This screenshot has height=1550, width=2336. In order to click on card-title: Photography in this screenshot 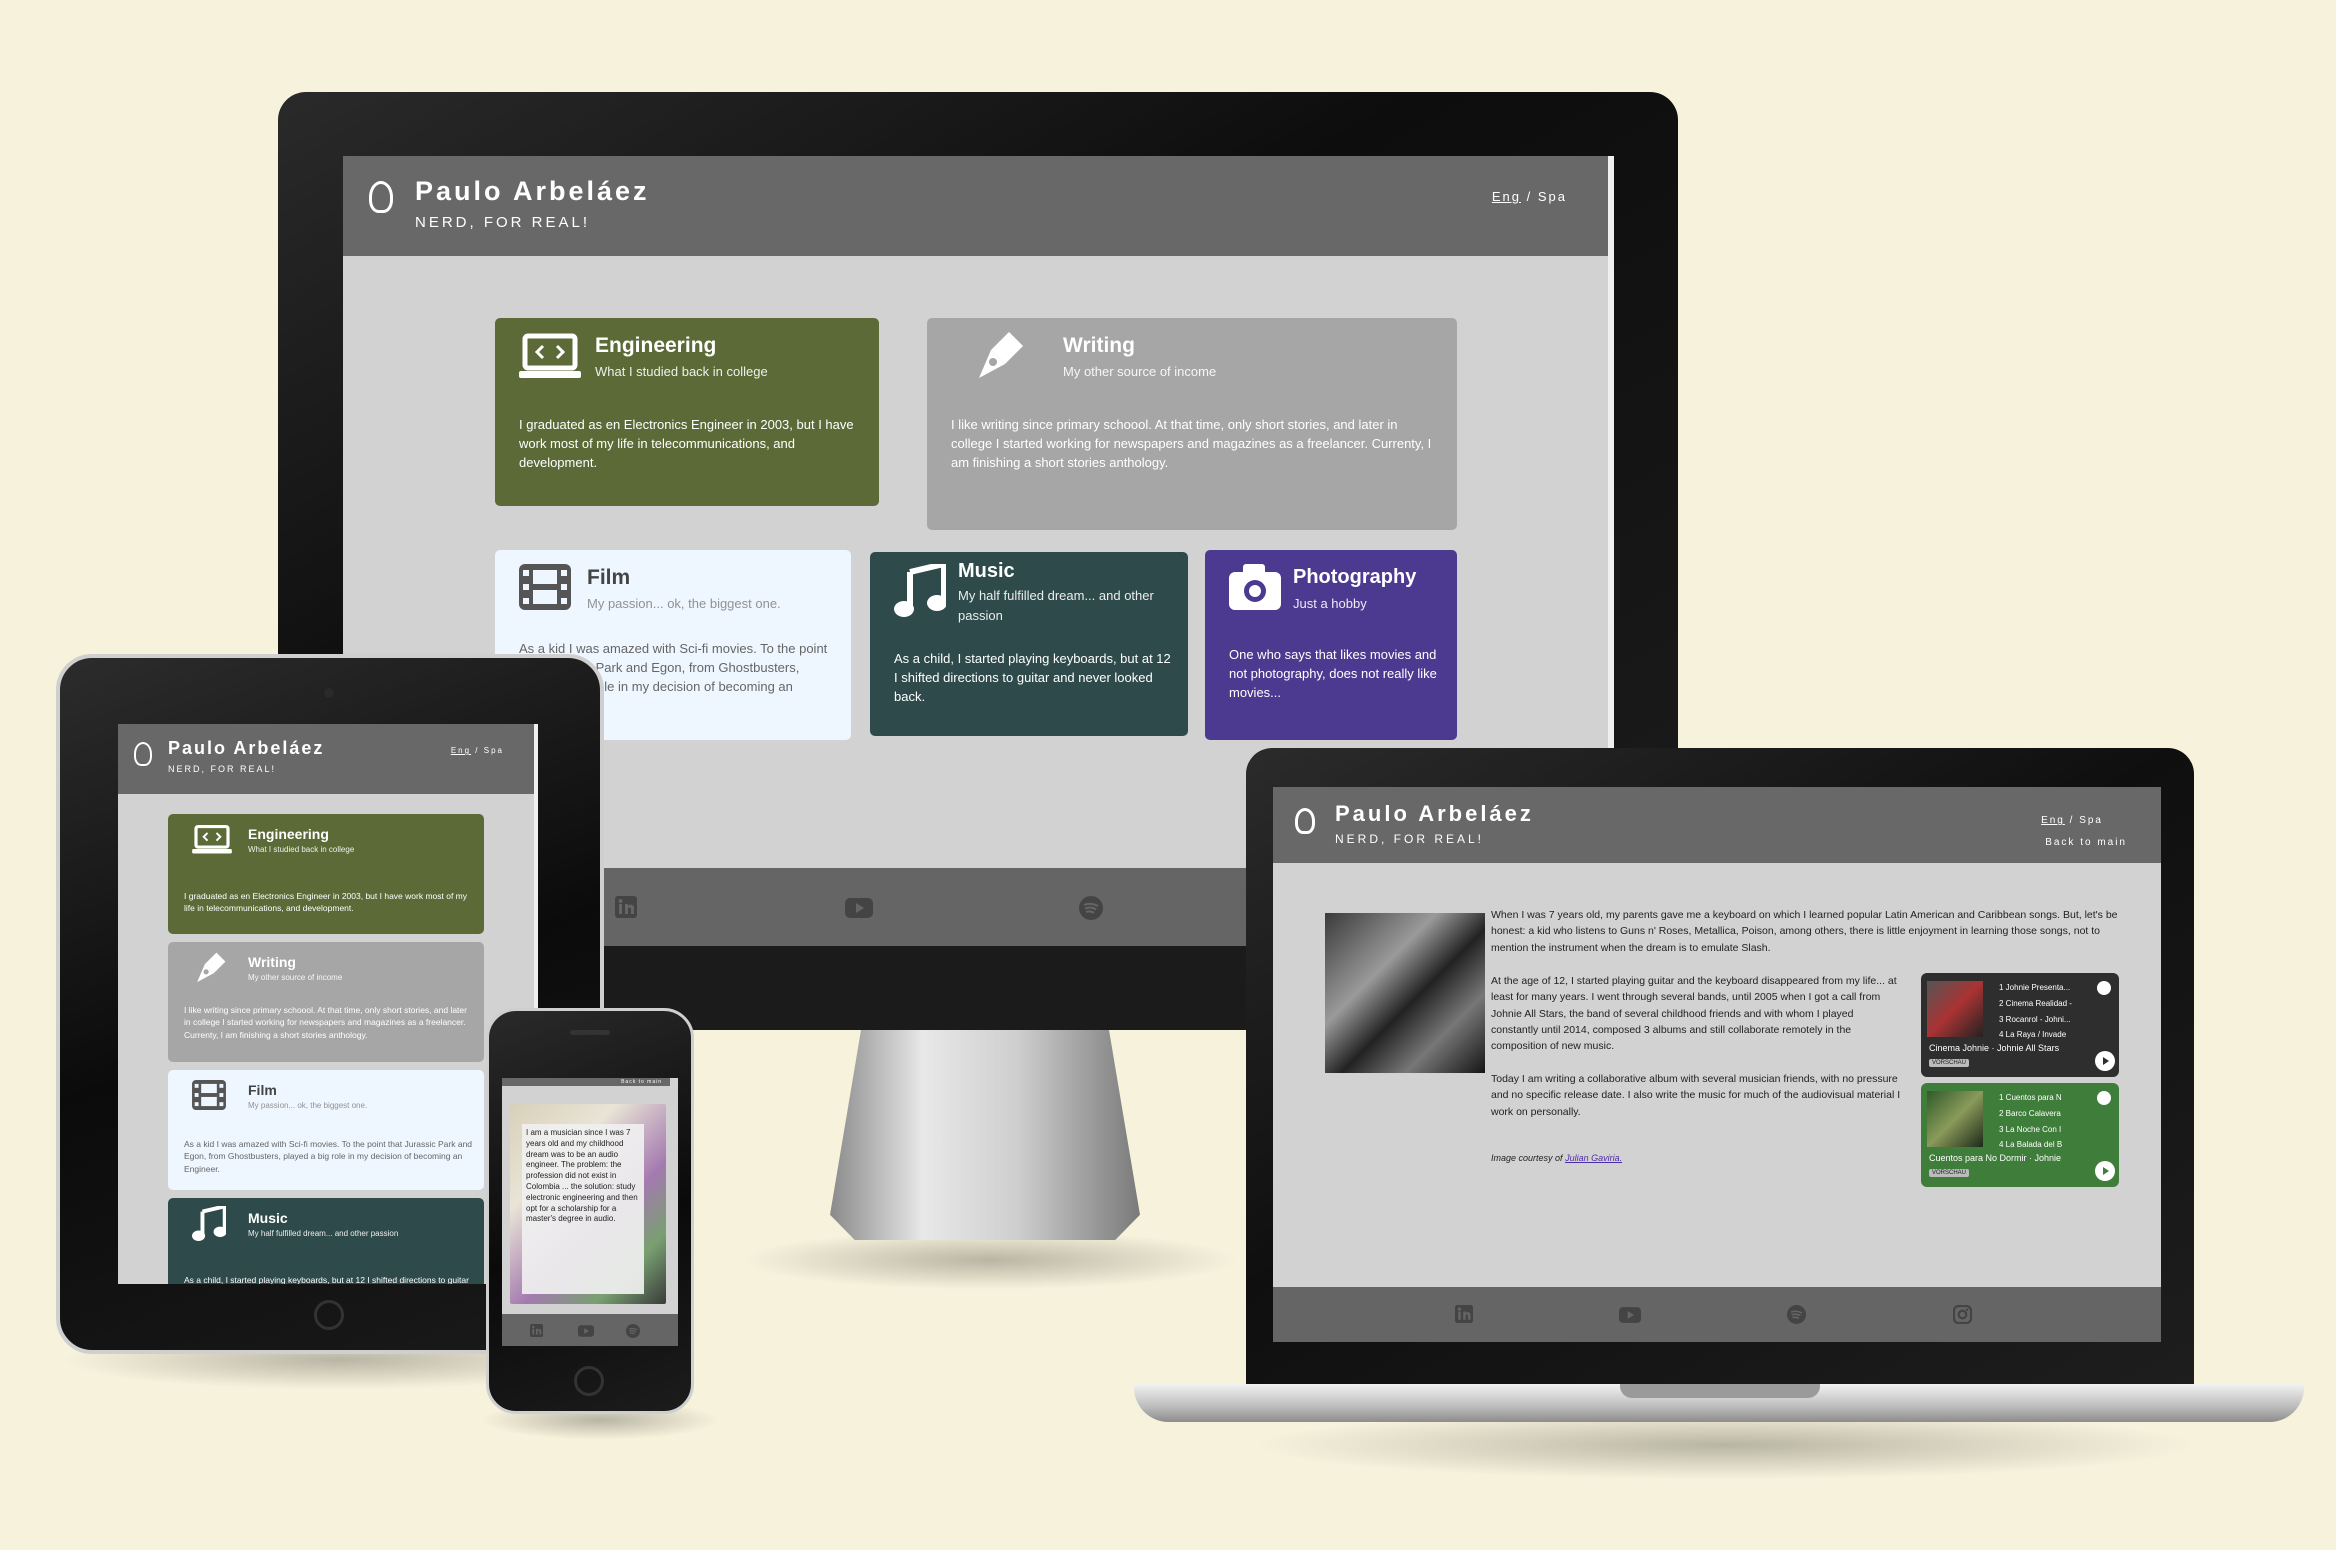, I will do `click(1355, 577)`.